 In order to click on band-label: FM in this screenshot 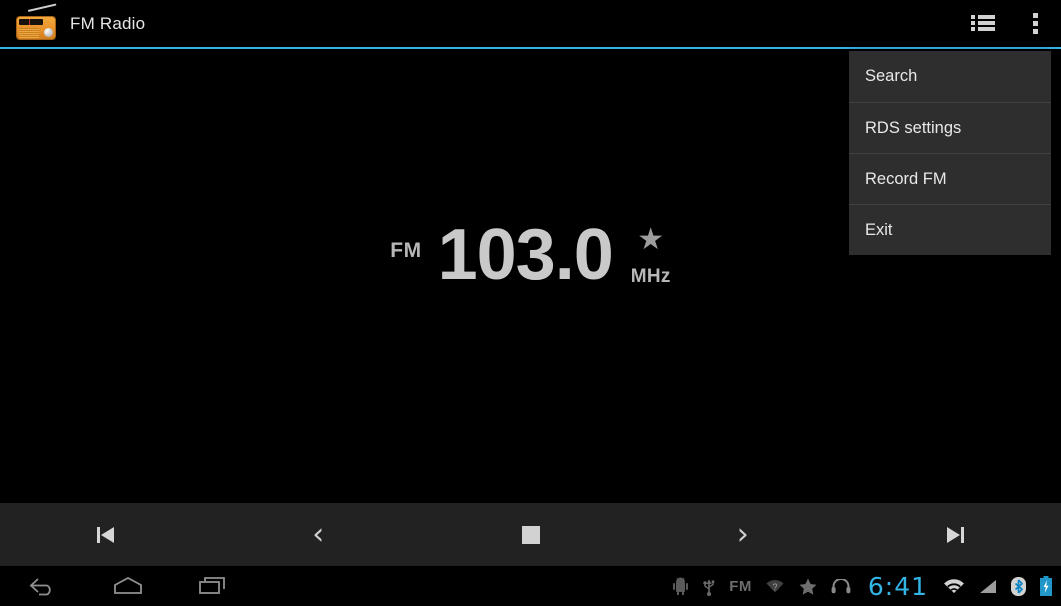, I will do `click(406, 250)`.